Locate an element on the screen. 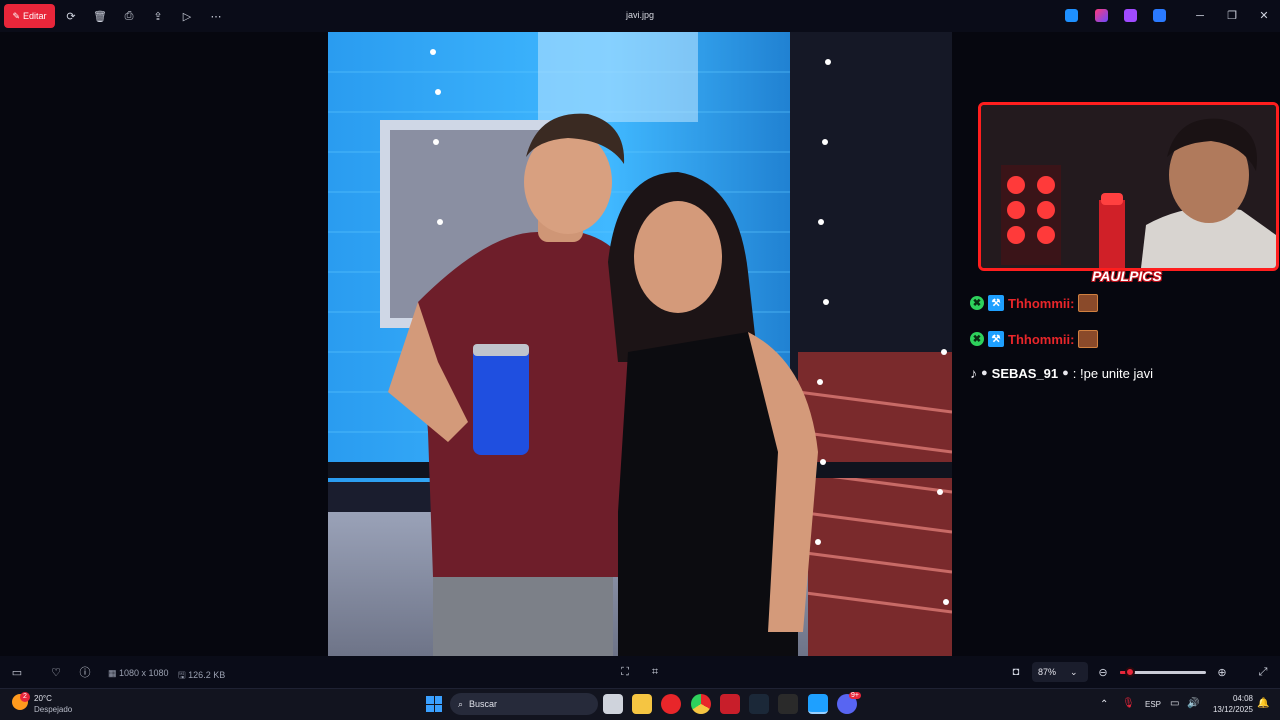  search-icon: ⌕ is located at coordinates (461, 703).